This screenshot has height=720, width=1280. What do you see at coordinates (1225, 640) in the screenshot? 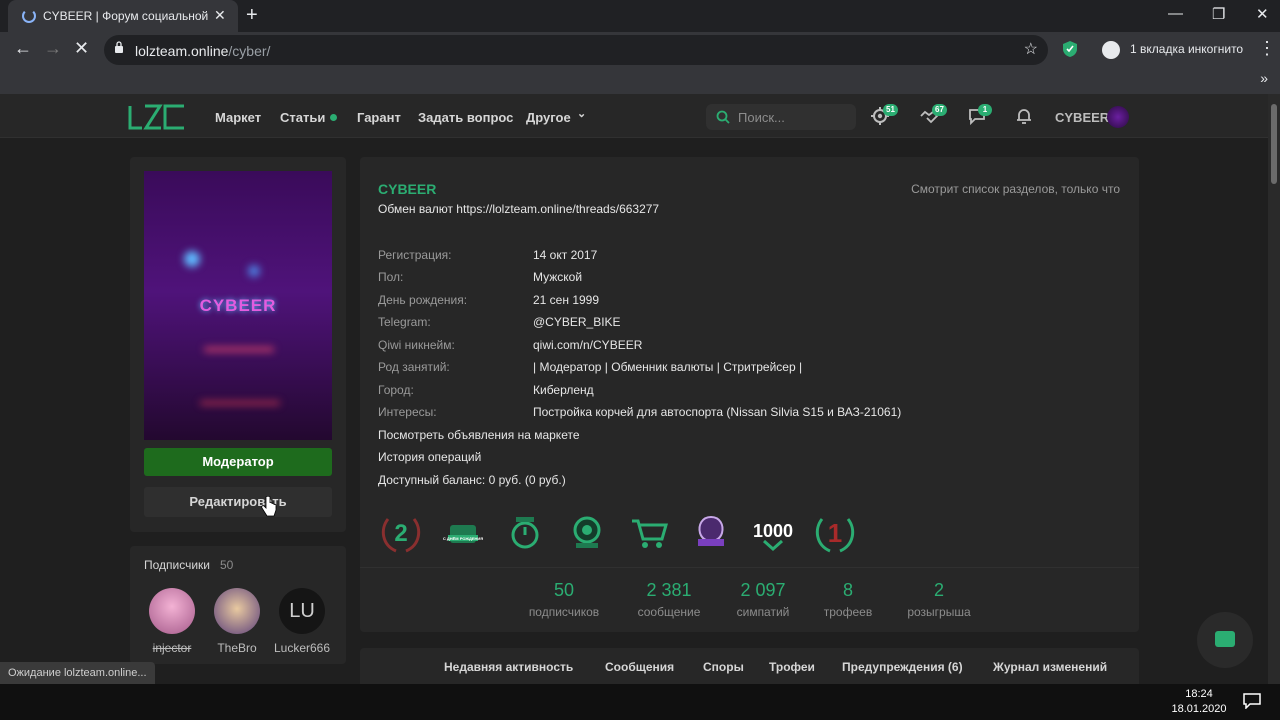
I see `chat-button` at bounding box center [1225, 640].